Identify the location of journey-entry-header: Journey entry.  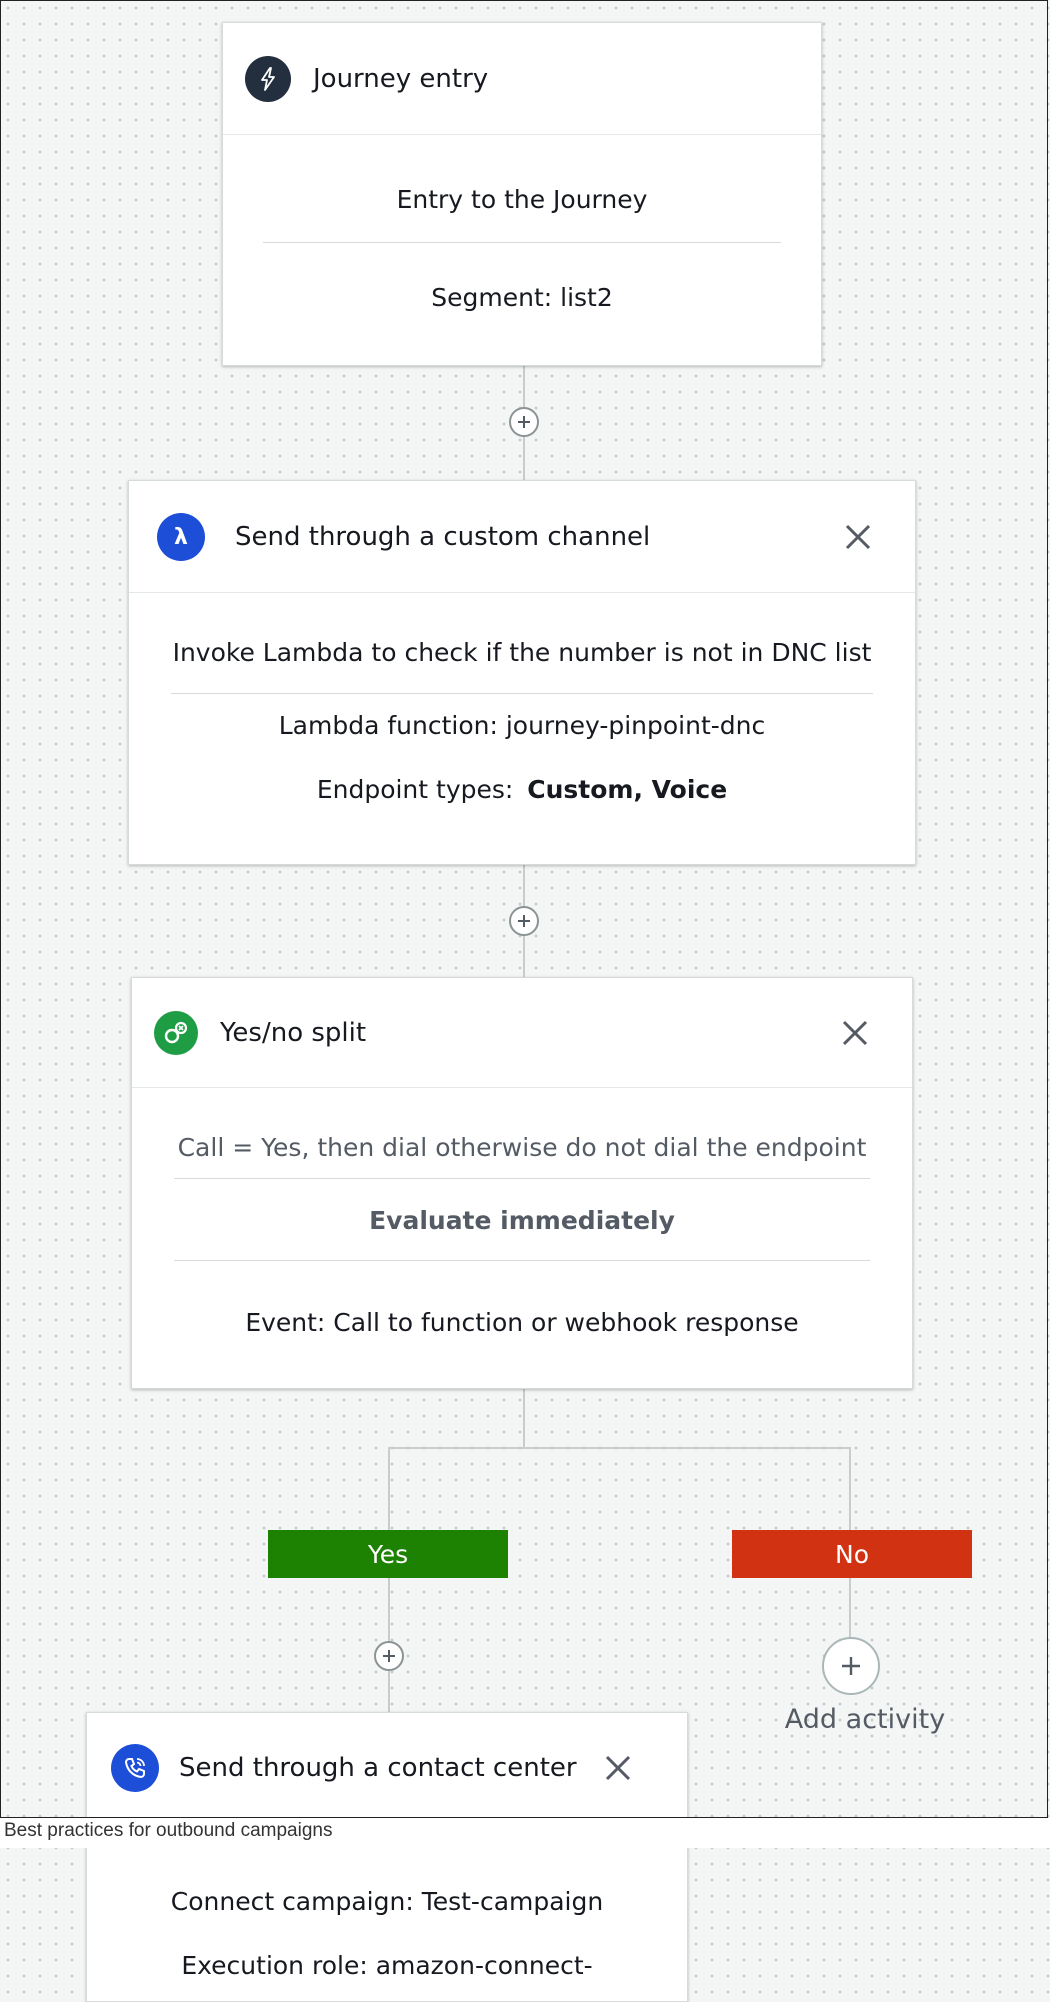
(522, 79).